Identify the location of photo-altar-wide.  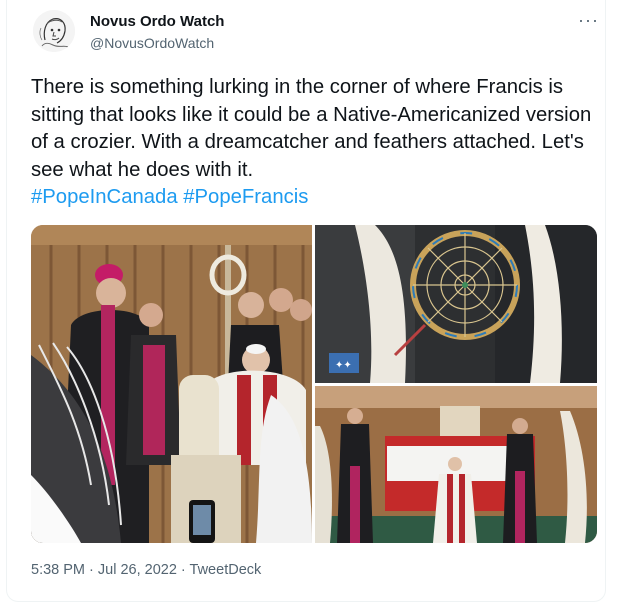
(456, 464).